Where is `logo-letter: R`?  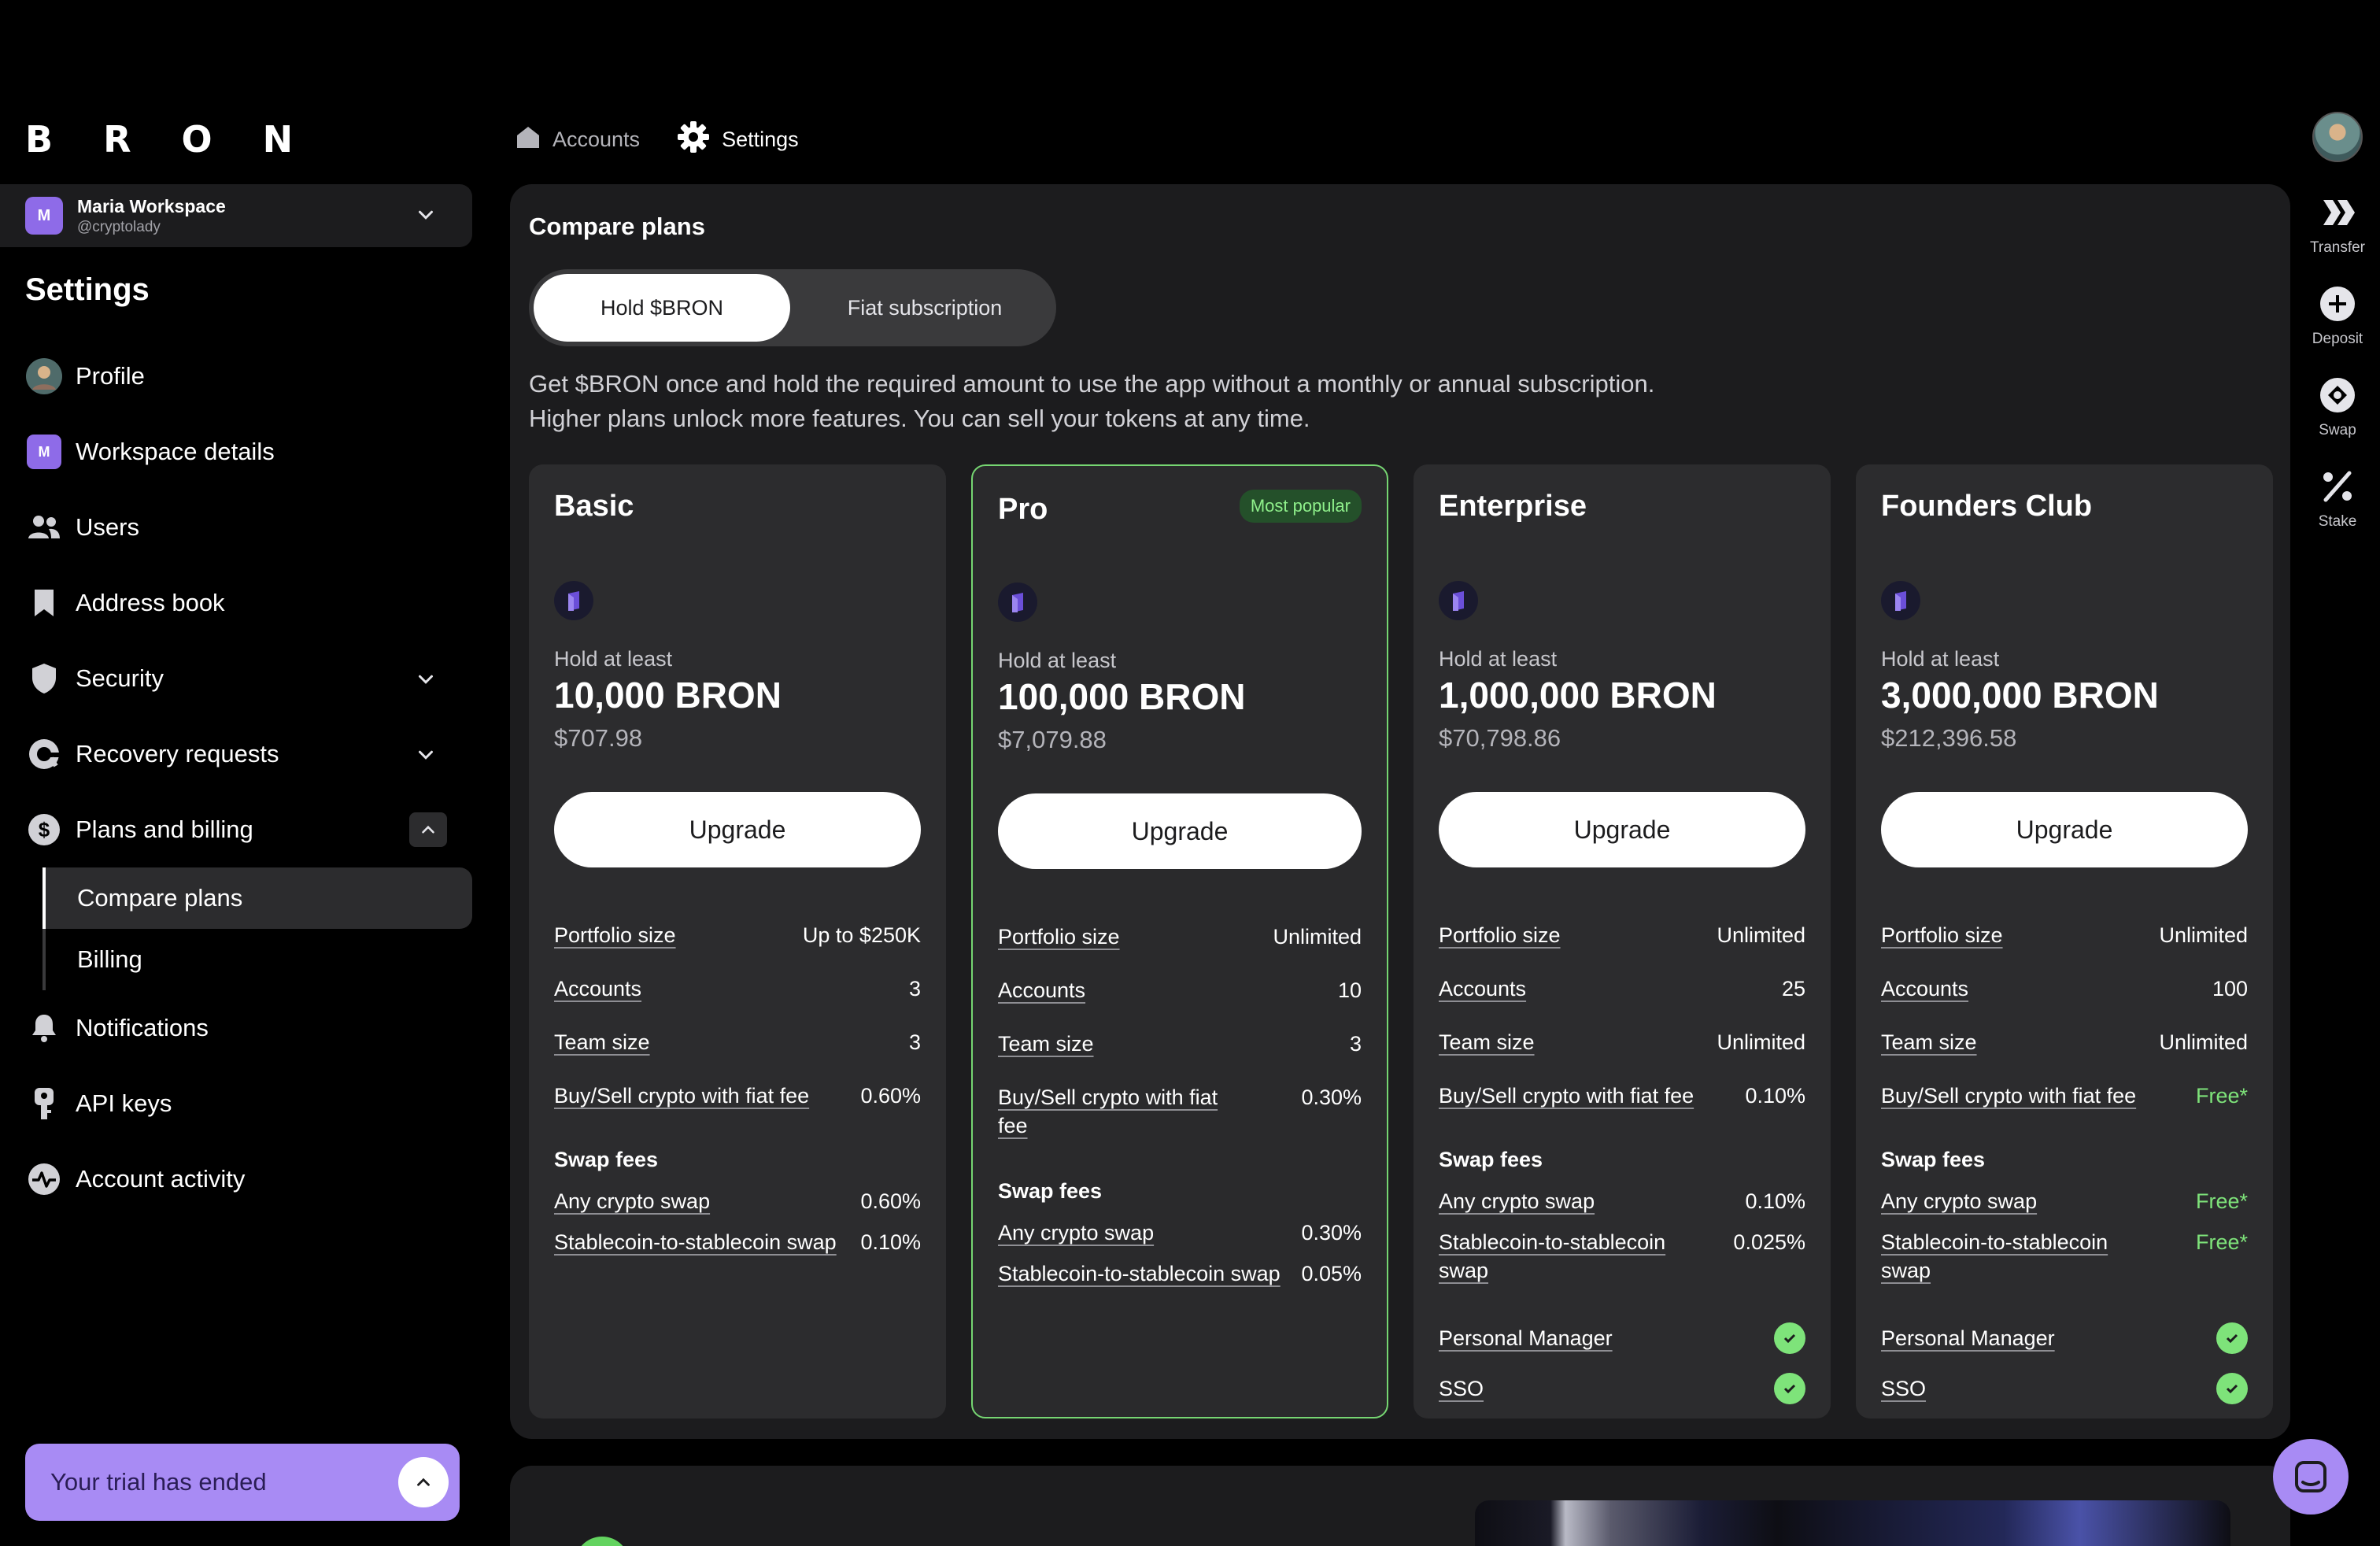 logo-letter: R is located at coordinates (117, 139).